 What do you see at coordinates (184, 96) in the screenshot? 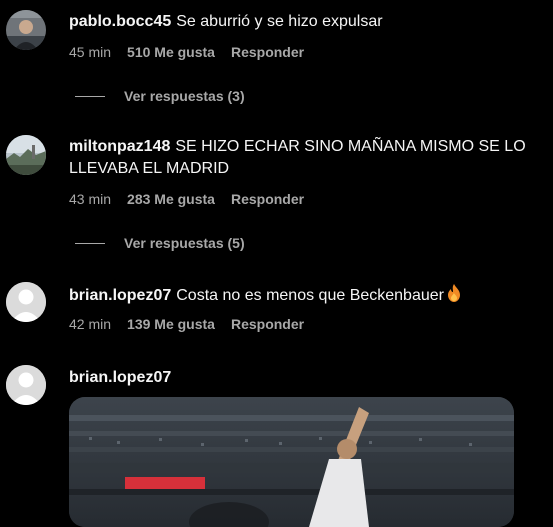
I see `view-replies-label: Ver respuestas (3)` at bounding box center [184, 96].